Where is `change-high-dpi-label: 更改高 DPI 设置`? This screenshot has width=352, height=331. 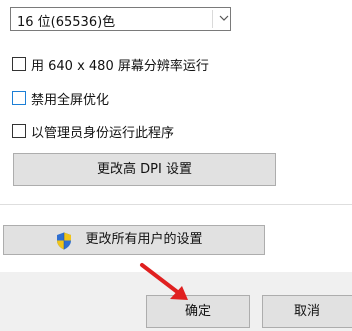
change-high-dpi-label: 更改高 DPI 设置 is located at coordinates (144, 169).